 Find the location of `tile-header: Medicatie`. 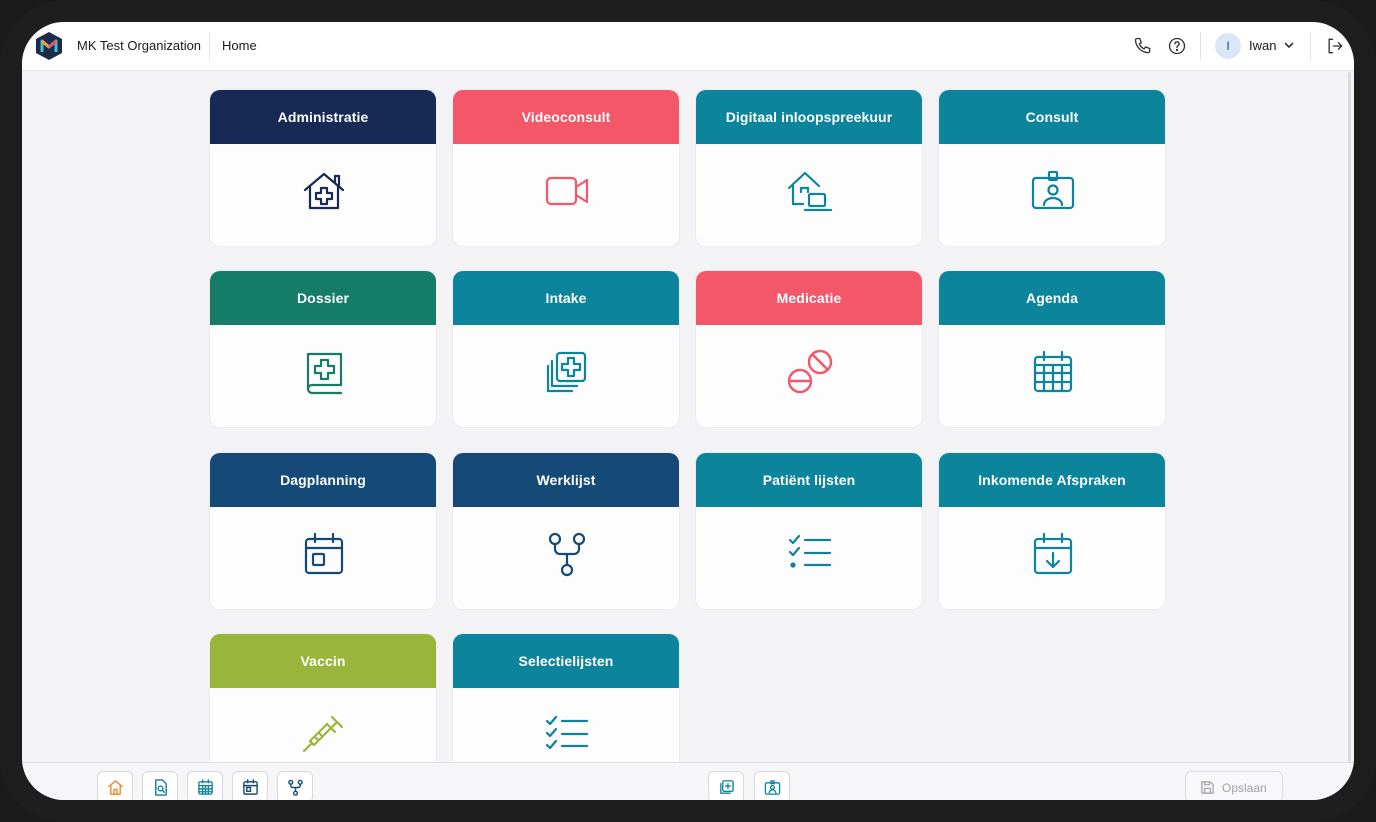

tile-header: Medicatie is located at coordinates (809, 298).